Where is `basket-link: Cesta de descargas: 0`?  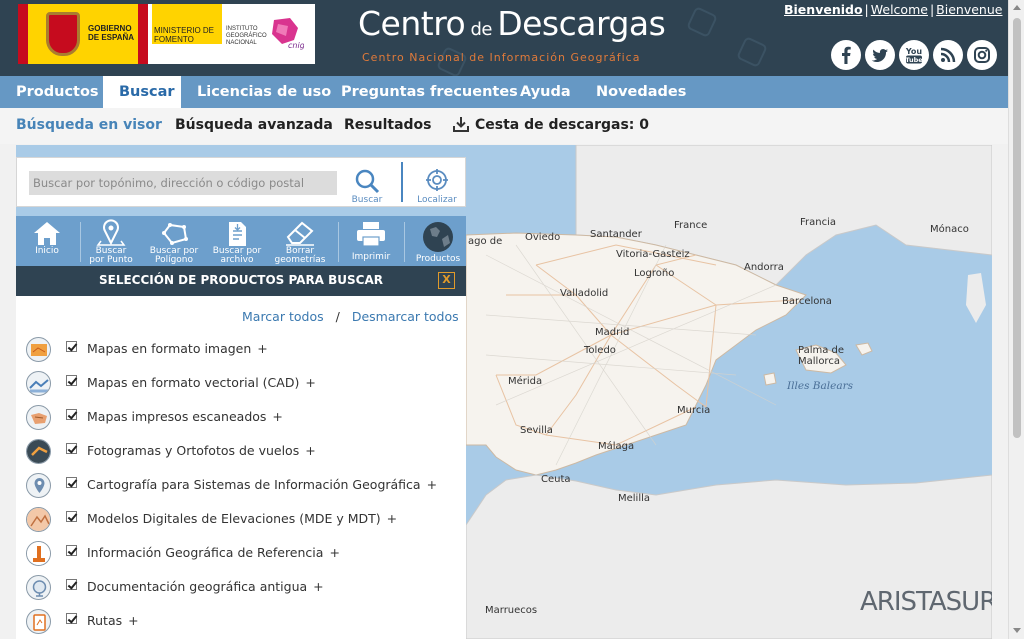 basket-link: Cesta de descargas: 0 is located at coordinates (550, 126).